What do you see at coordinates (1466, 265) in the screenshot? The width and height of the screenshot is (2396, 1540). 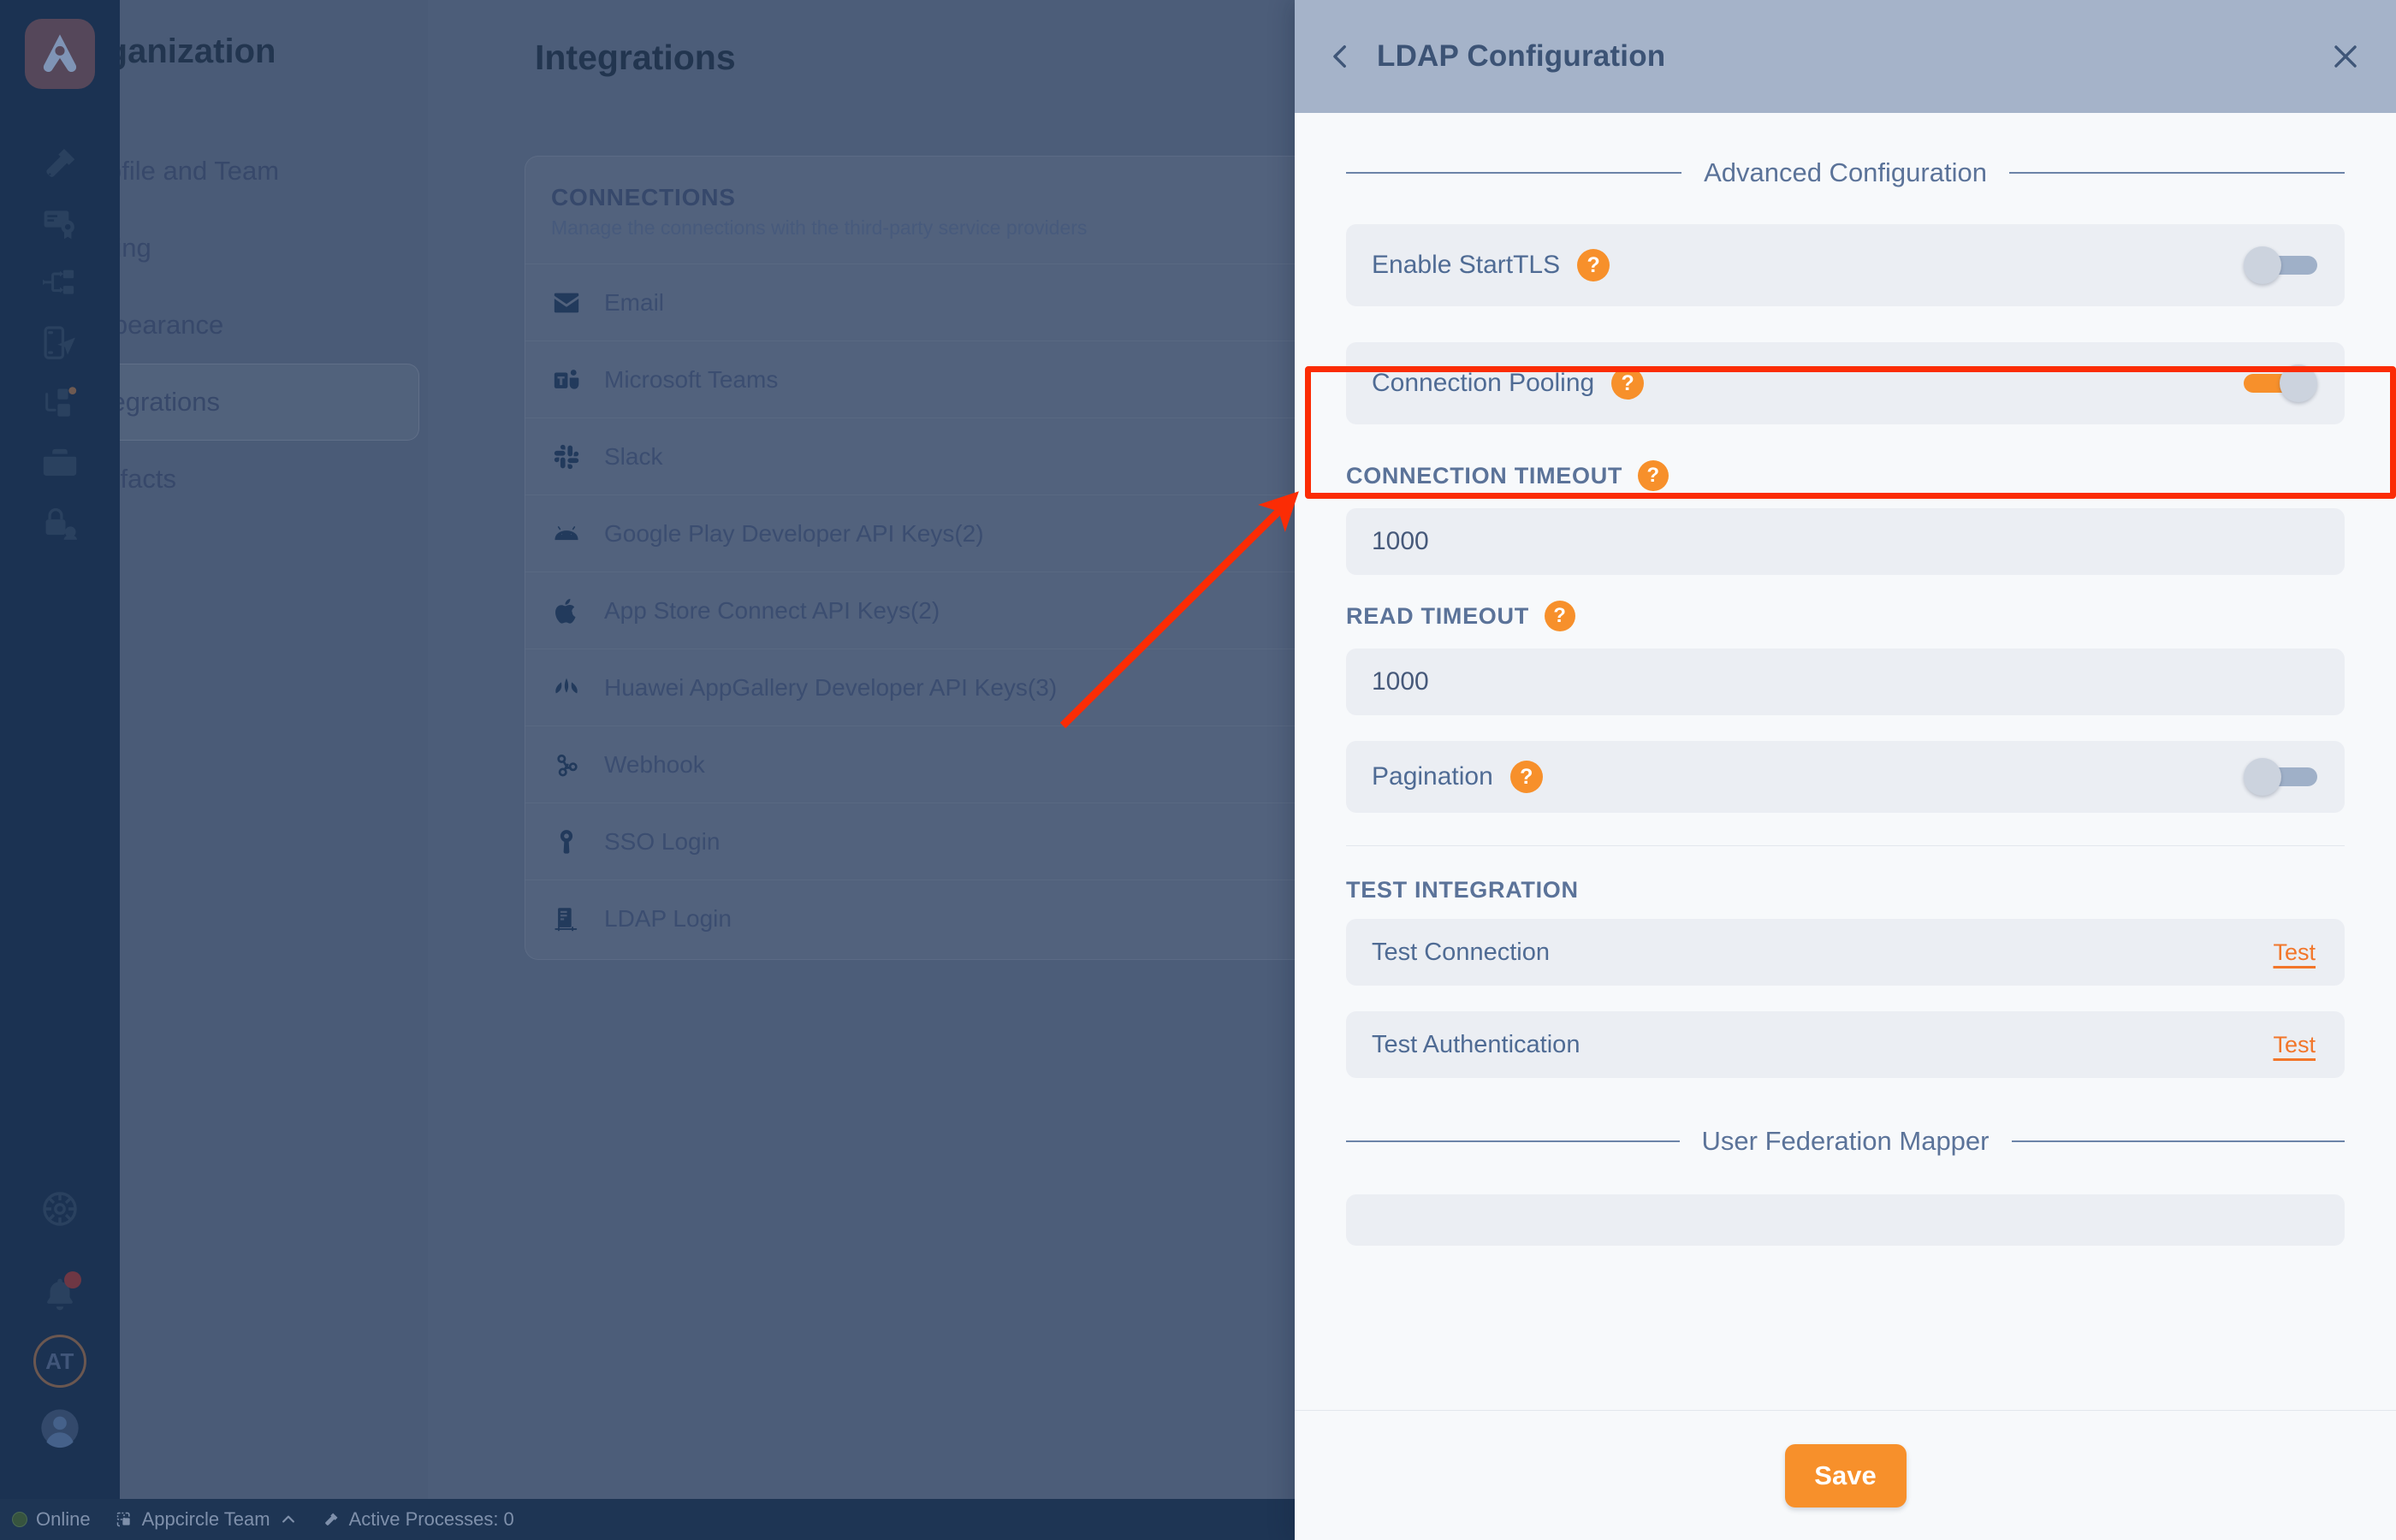 I see `row-label: Enable StartTLS` at bounding box center [1466, 265].